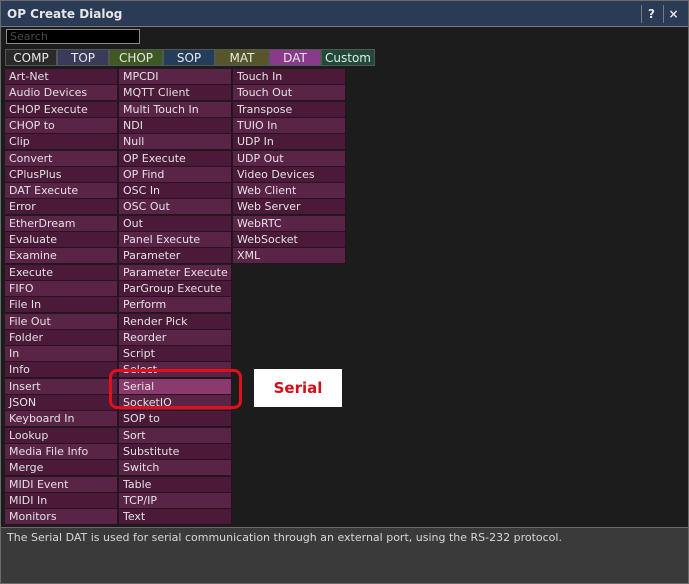  Describe the element at coordinates (175, 174) in the screenshot. I see `operator-item: OP Find` at that location.